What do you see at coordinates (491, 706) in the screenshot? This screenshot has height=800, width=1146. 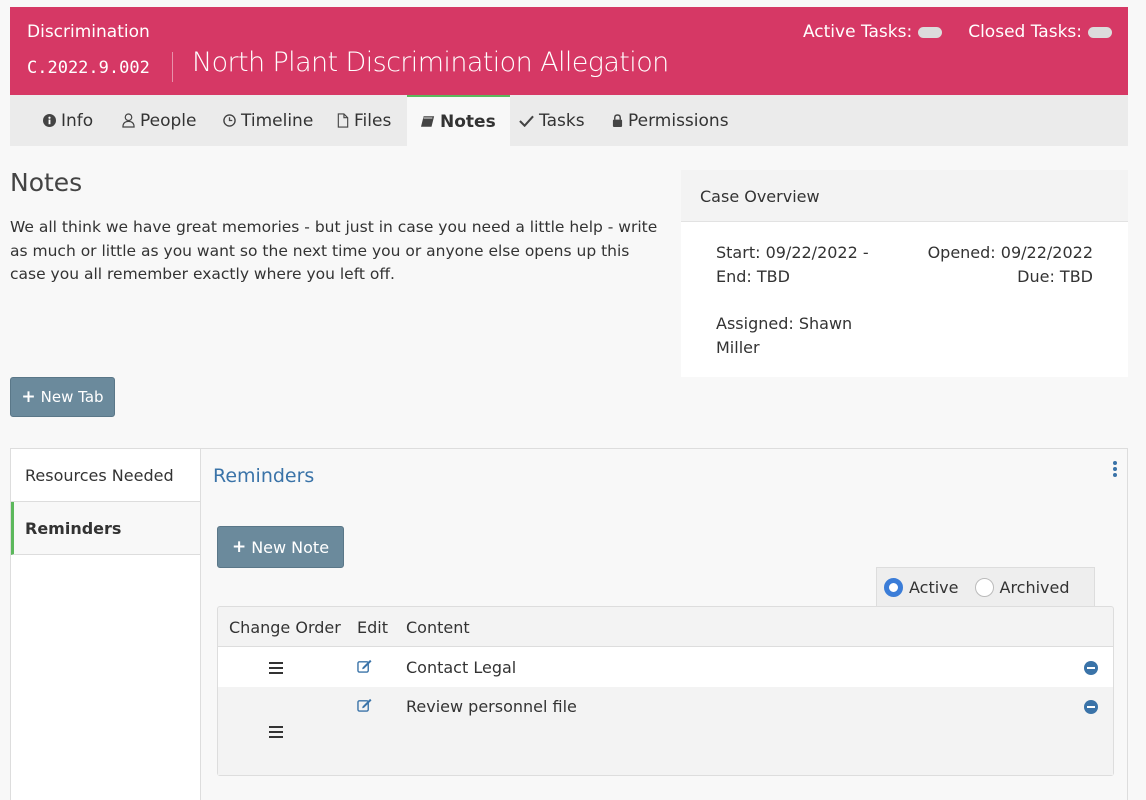 I see `note-content: Review personnel file` at bounding box center [491, 706].